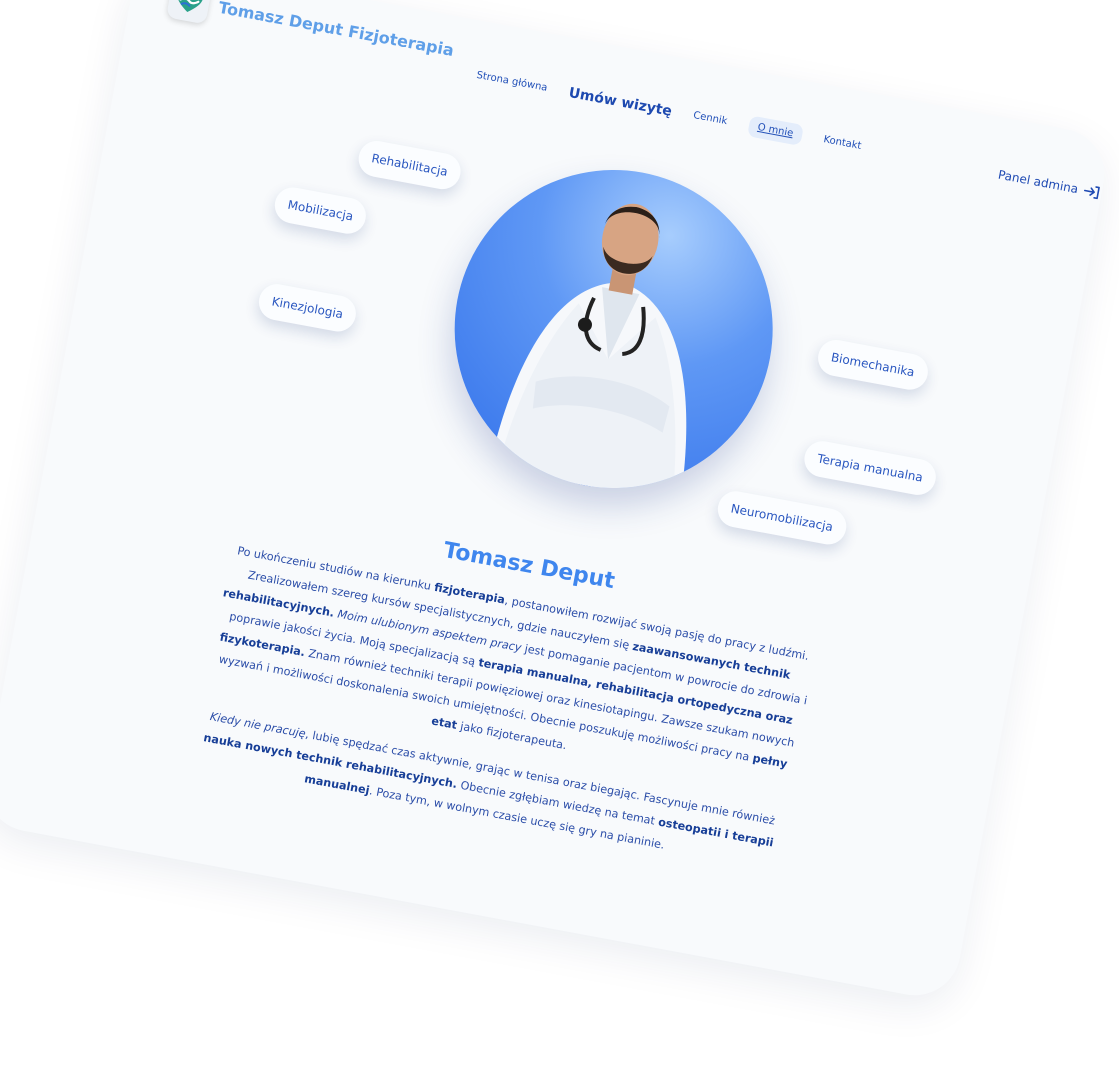 Image resolution: width=1119 pixels, height=1082 pixels. Describe the element at coordinates (870, 468) in the screenshot. I see `tag-manual-therapy: Terapia manualna` at that location.